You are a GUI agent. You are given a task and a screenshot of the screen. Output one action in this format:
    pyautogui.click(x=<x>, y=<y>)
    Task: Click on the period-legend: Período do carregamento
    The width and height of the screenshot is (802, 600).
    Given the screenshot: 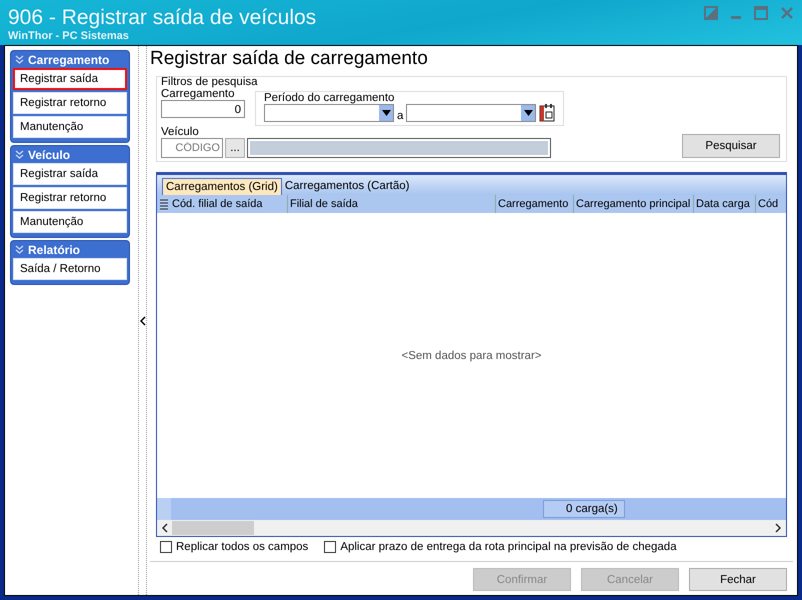 What is the action you would take?
    pyautogui.click(x=329, y=98)
    